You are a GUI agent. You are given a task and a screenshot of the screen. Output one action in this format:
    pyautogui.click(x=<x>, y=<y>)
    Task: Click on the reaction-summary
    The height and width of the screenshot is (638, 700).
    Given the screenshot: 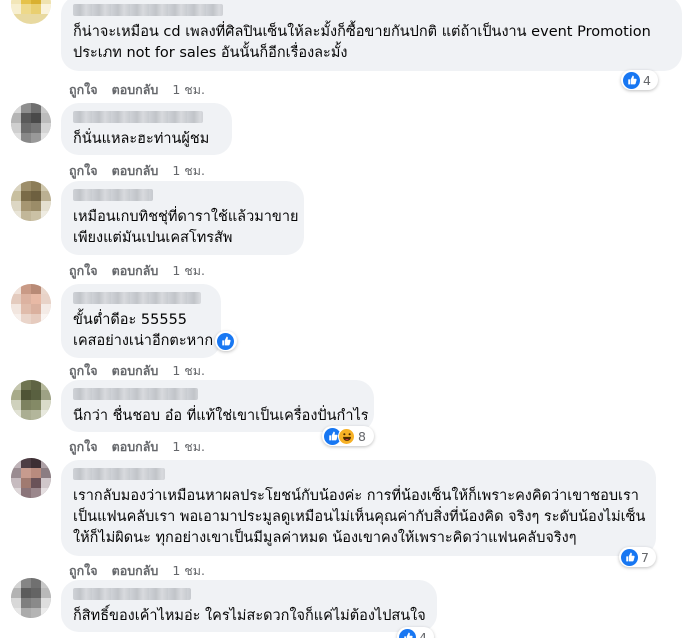 What is the action you would take?
    pyautogui.click(x=226, y=341)
    